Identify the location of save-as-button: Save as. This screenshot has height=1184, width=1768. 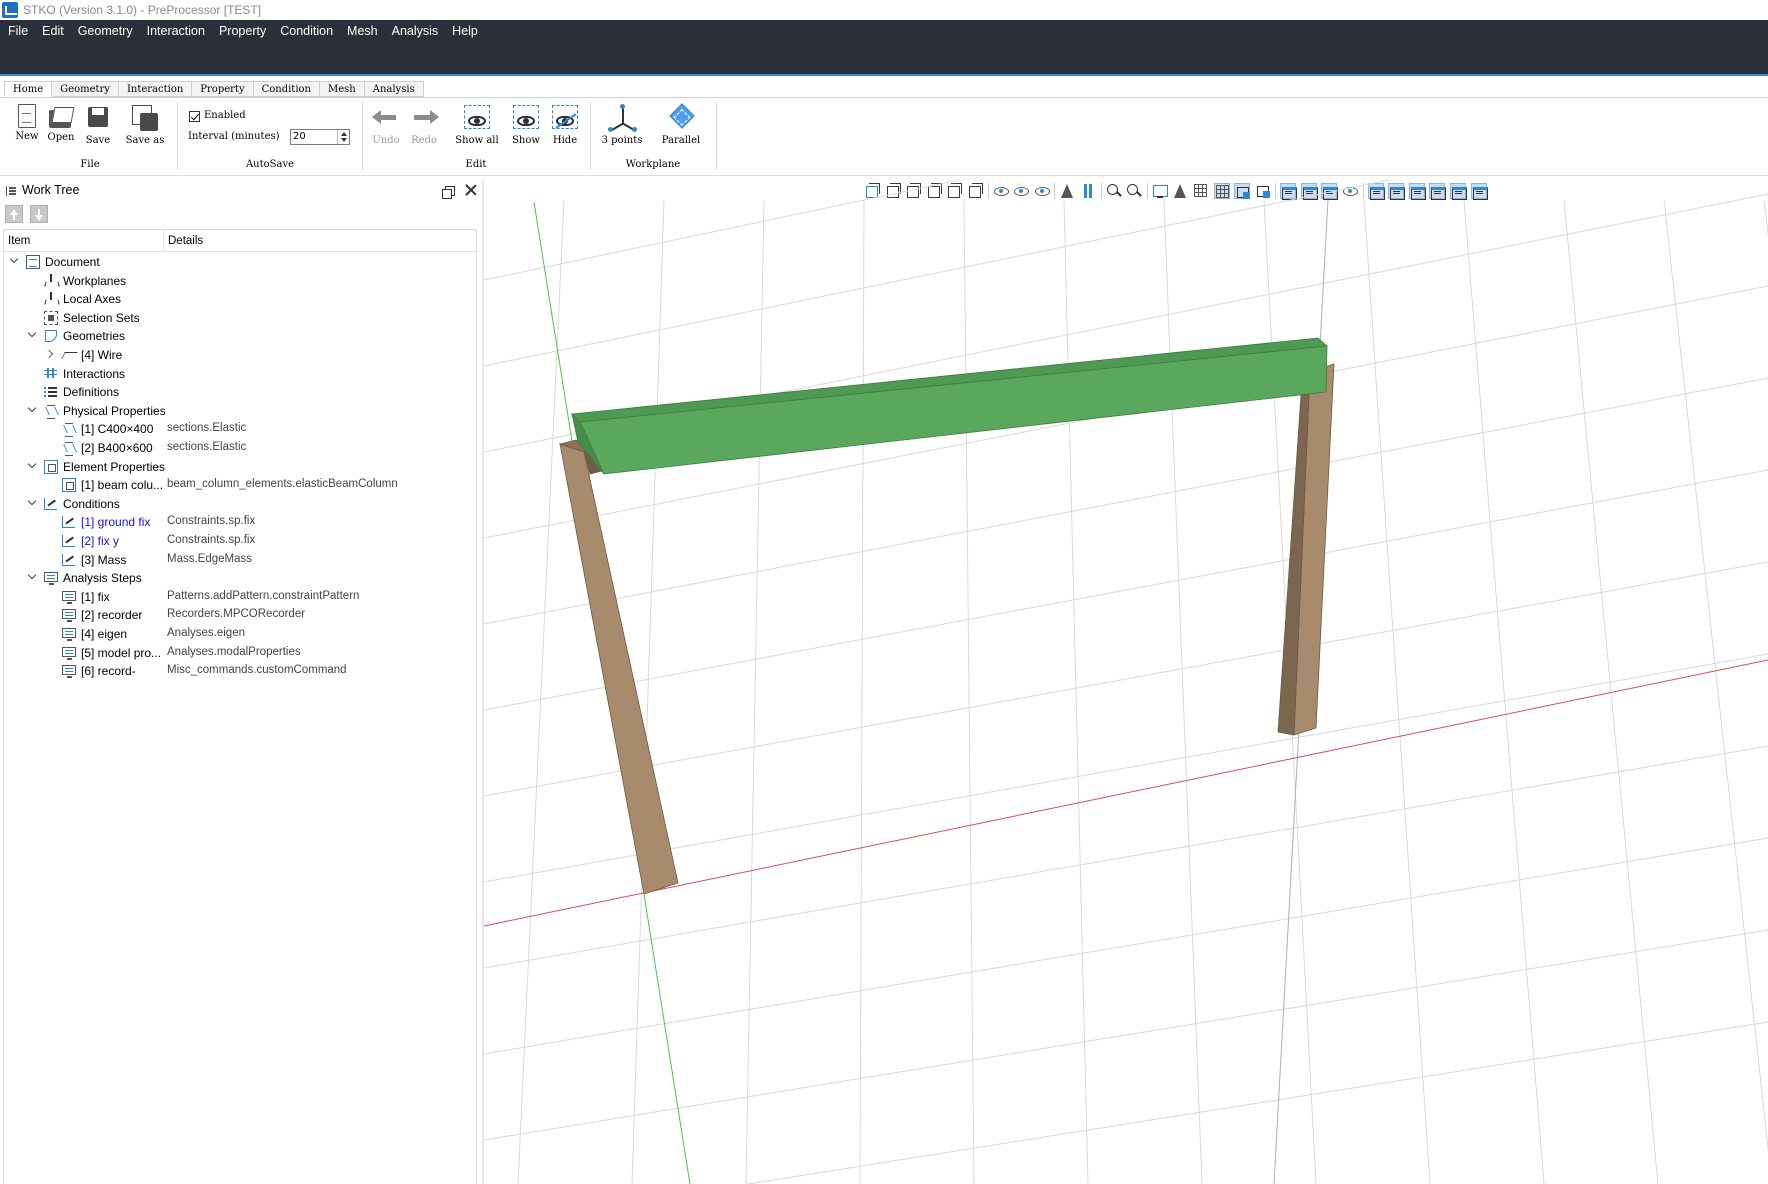
(145, 125).